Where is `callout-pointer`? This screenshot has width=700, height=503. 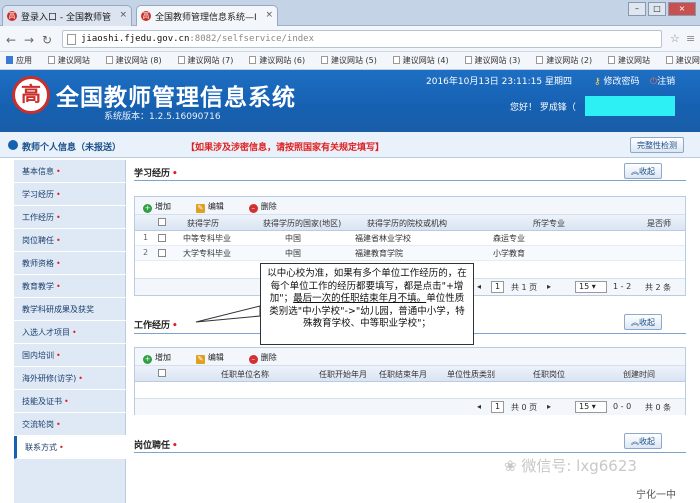 callout-pointer is located at coordinates (228, 314).